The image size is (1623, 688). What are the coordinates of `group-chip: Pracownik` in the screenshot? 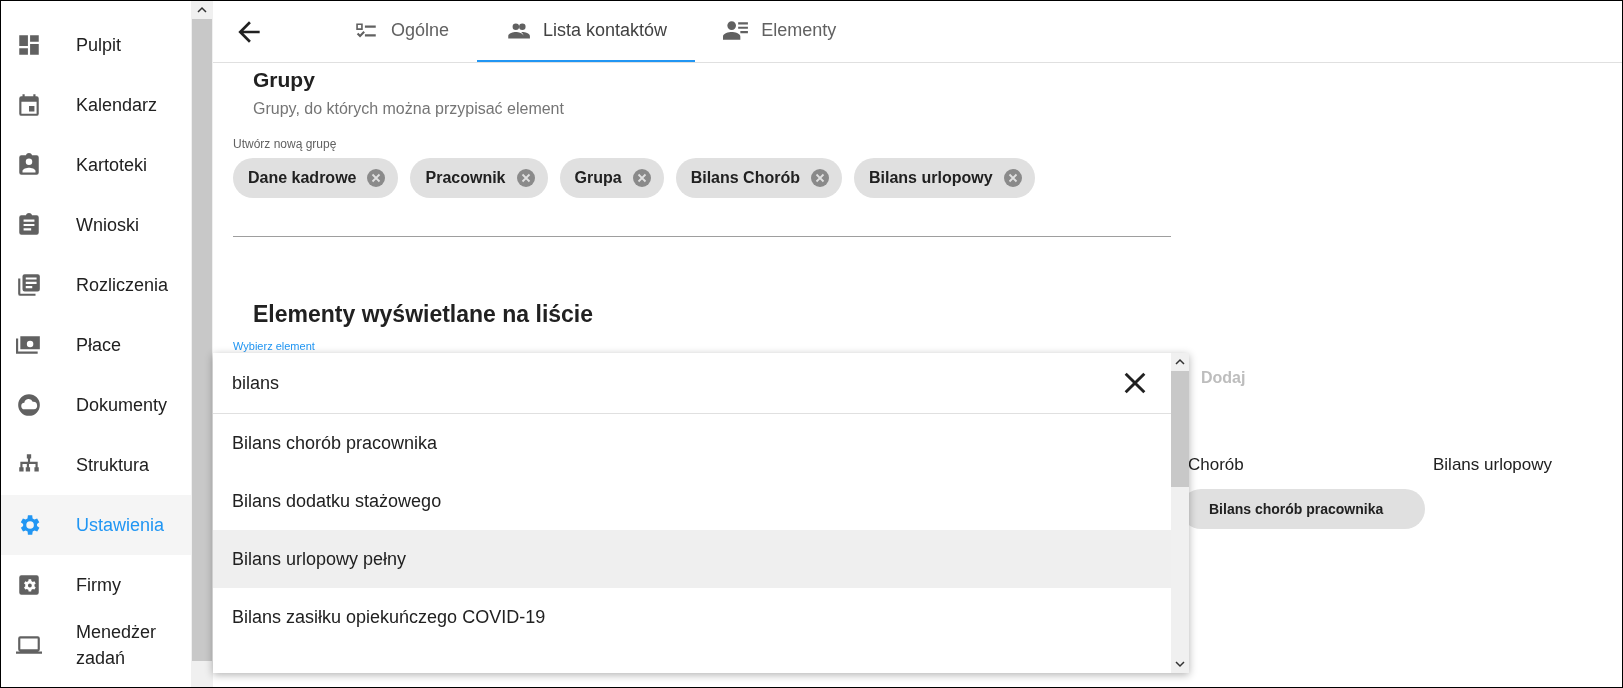 It's located at (479, 178).